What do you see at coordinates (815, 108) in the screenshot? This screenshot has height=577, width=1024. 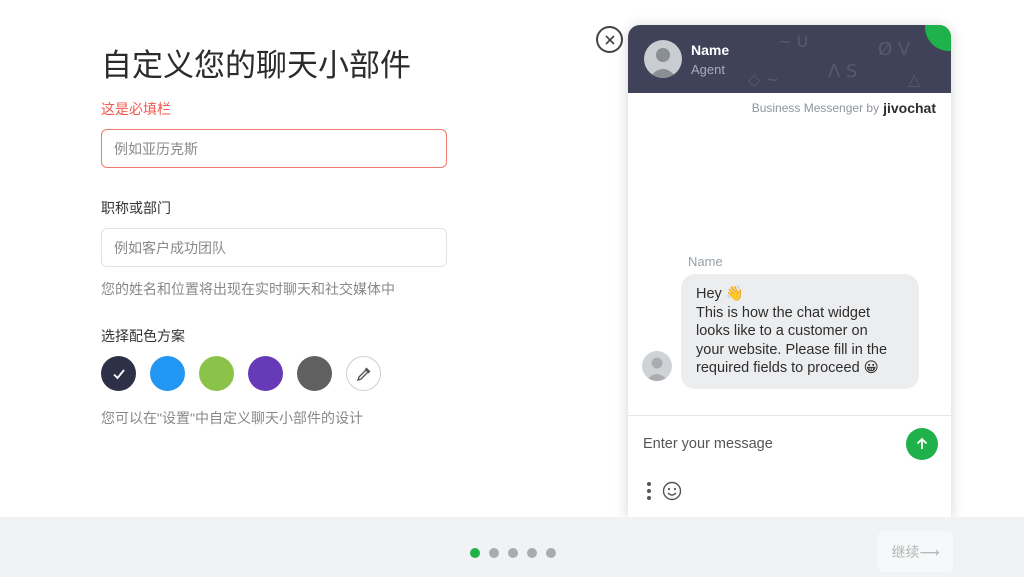 I see `powered-by-text: Business Messenger by` at bounding box center [815, 108].